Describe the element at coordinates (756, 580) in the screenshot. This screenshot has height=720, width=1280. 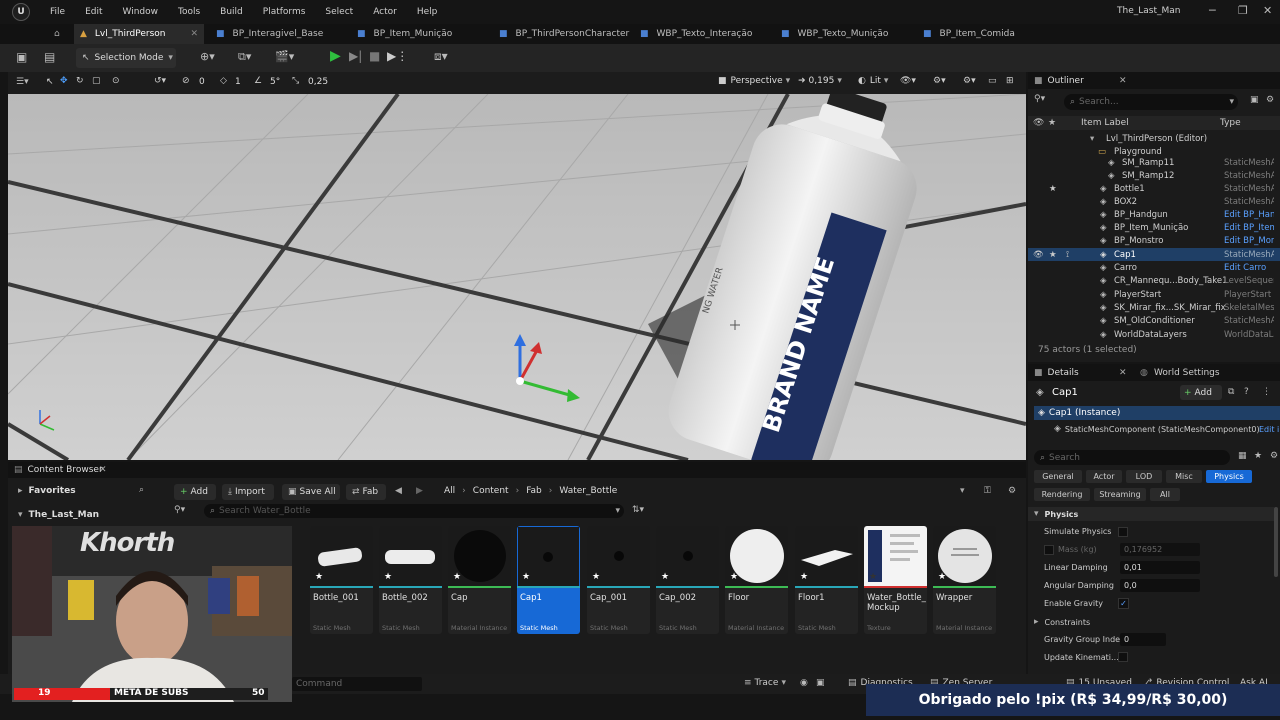
I see `asset-tile: ★ Floor Material Instance` at that location.